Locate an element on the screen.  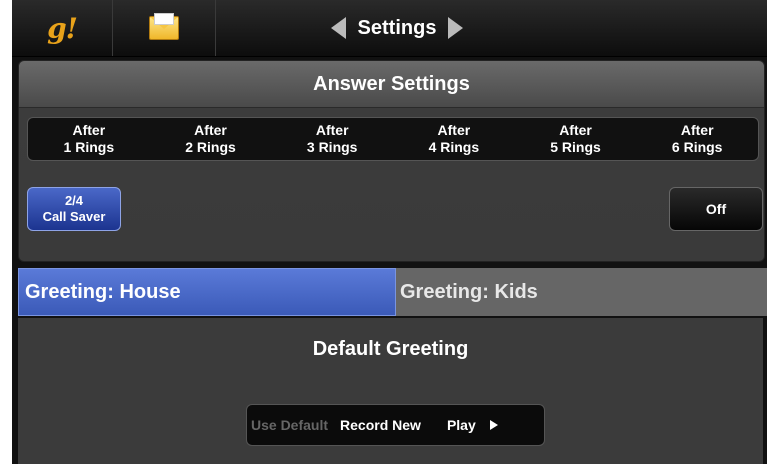
ring-option-6: After 6 Rings is located at coordinates (697, 139).